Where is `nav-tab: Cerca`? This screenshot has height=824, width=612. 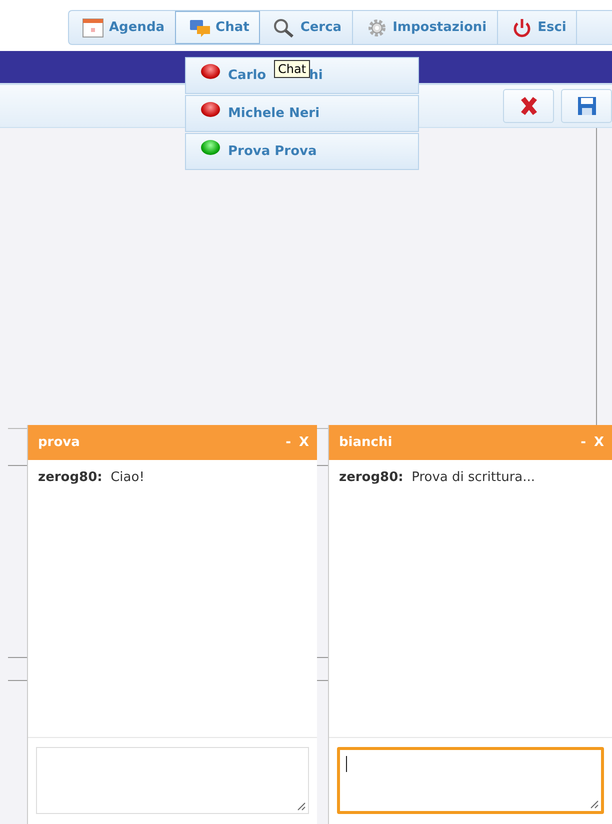
nav-tab: Cerca is located at coordinates (306, 27).